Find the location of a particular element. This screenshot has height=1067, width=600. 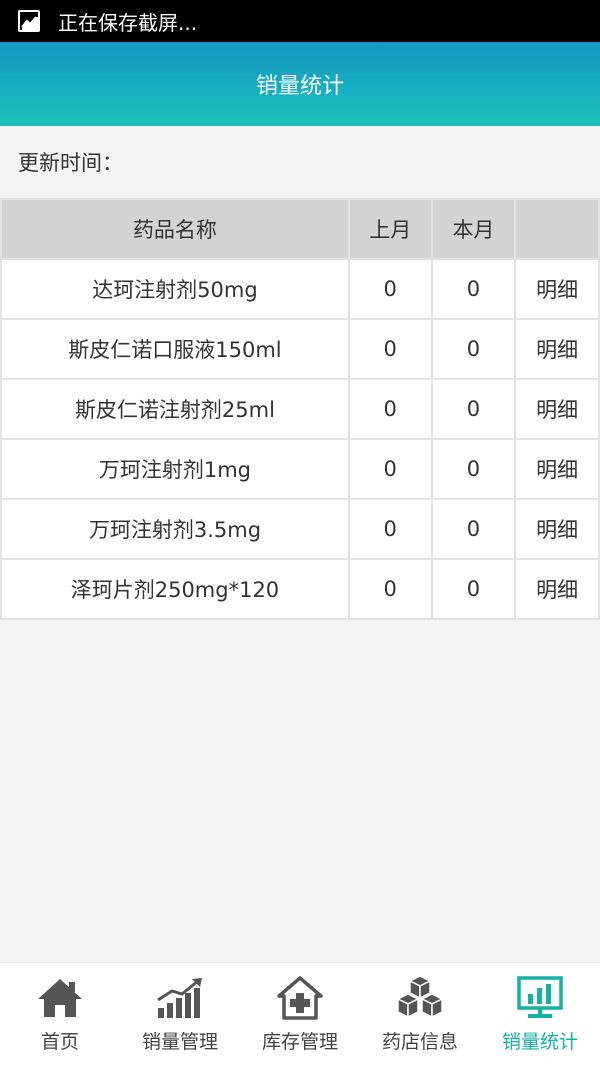

tab-sales-statistics: 销量统计 is located at coordinates (540, 1015).